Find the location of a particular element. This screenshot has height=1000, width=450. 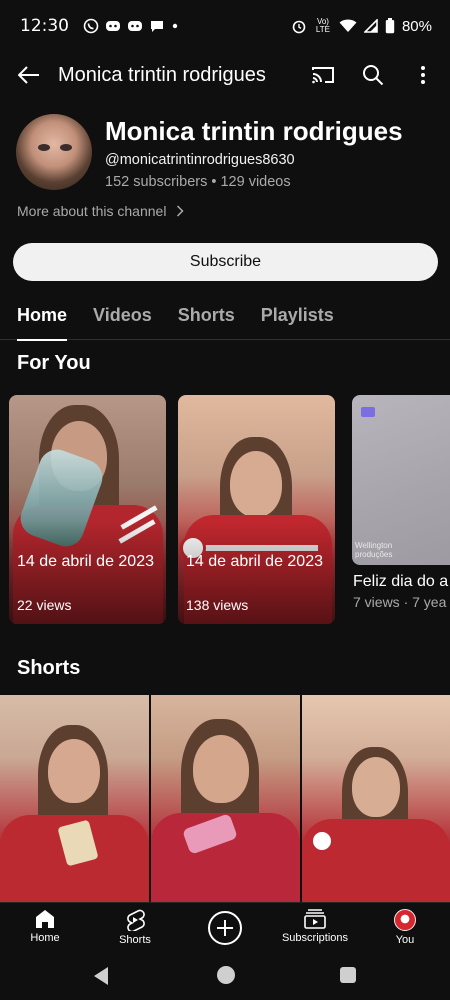

for-you-card-1: 14 de abril de 2023 22 views is located at coordinates (87, 509).